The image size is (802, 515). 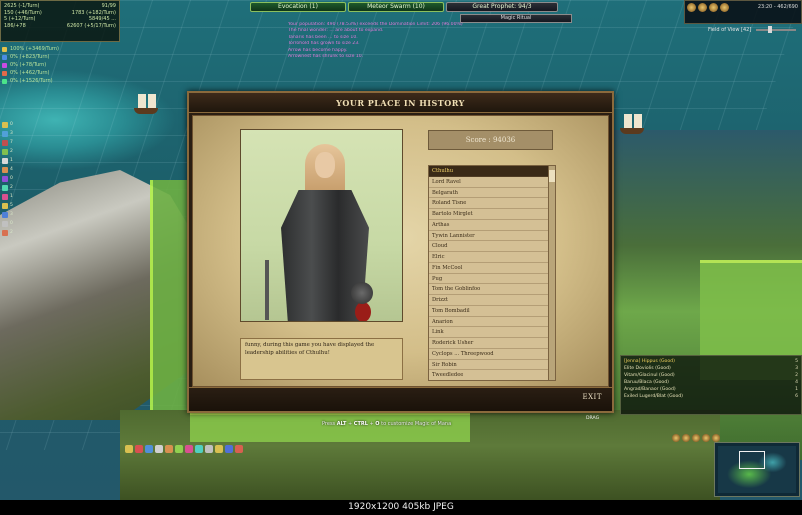 What do you see at coordinates (49, 49) in the screenshot?
I see `allocation-row: 100% (+3469/Turn)` at bounding box center [49, 49].